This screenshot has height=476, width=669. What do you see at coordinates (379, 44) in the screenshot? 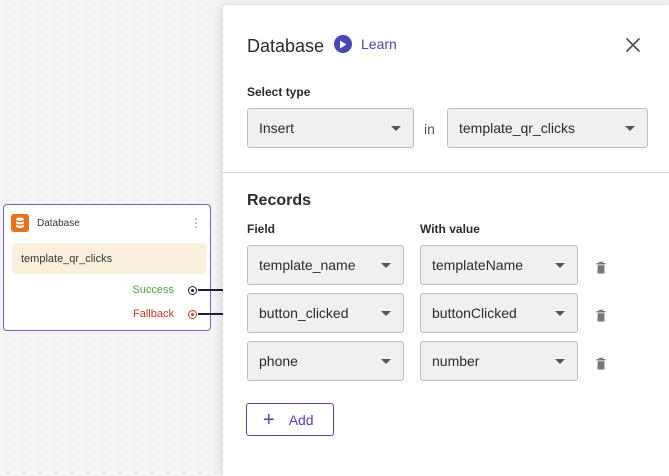
I see `learn-label: Learn` at bounding box center [379, 44].